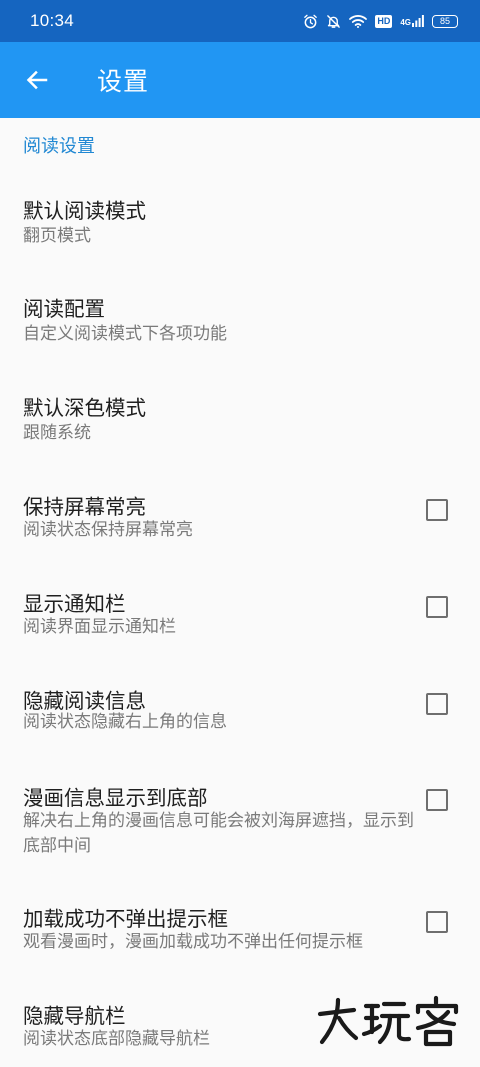  What do you see at coordinates (125, 722) in the screenshot?
I see `pref-summary: 阅读状态隐藏右上角的信息` at bounding box center [125, 722].